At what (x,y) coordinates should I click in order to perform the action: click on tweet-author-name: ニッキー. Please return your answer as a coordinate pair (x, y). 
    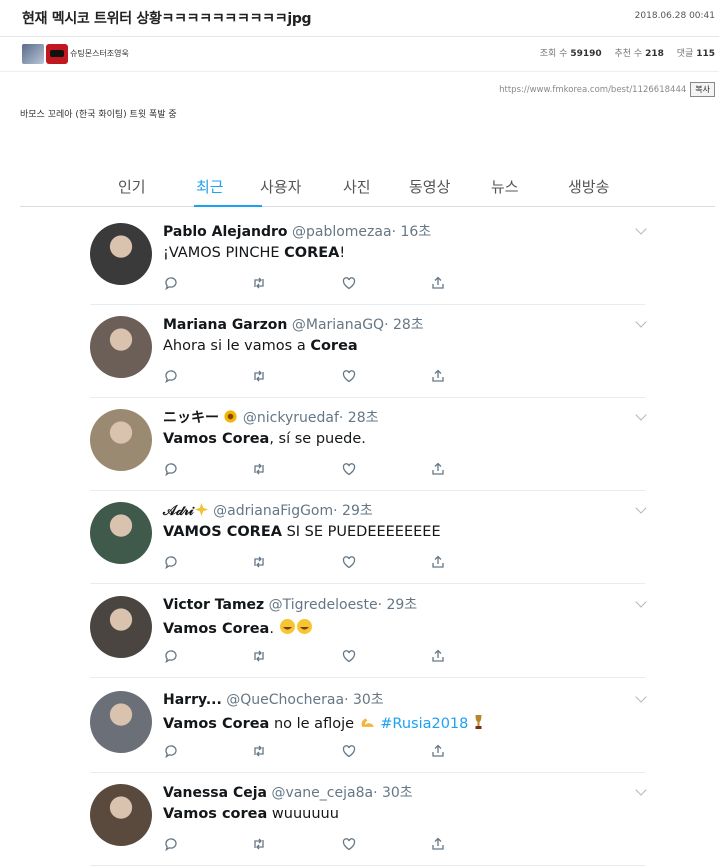
    Looking at the image, I should click on (191, 418).